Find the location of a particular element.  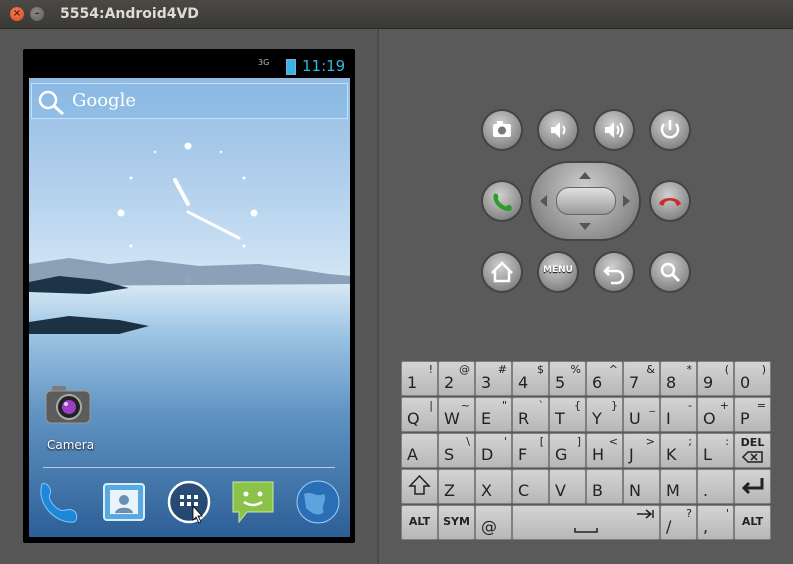

end-call-icon is located at coordinates (670, 202).